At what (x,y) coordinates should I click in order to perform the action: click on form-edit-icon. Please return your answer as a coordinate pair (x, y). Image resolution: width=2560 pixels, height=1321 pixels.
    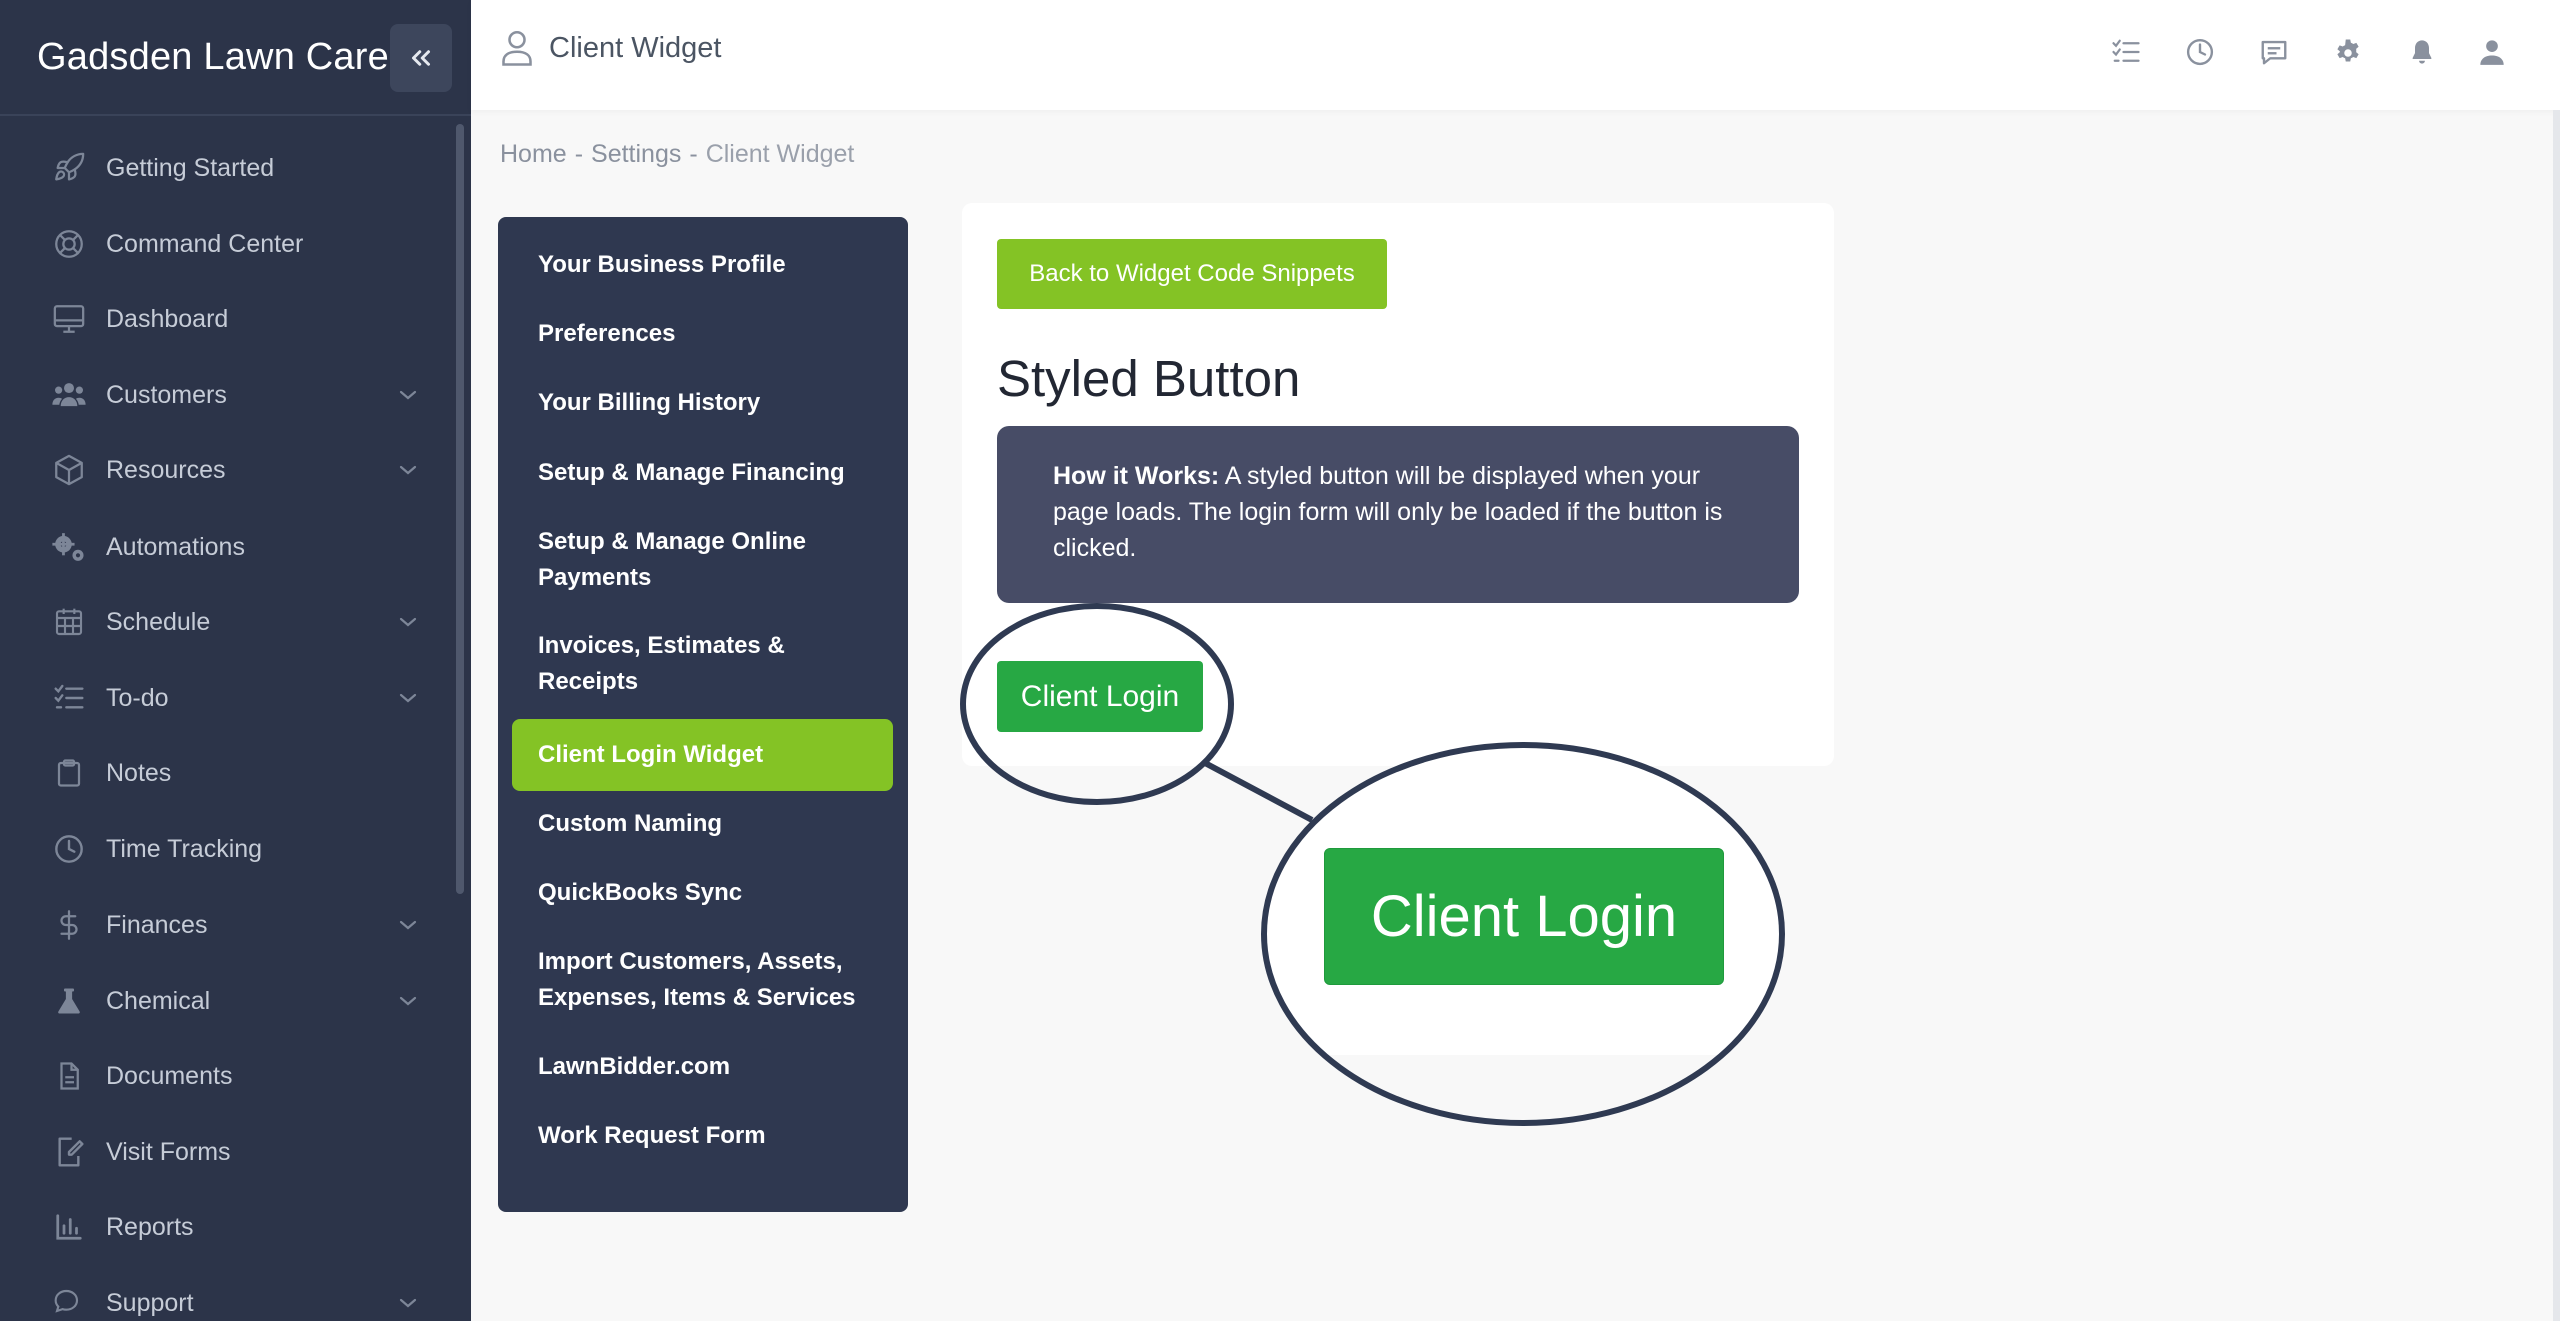
    Looking at the image, I should click on (69, 1152).